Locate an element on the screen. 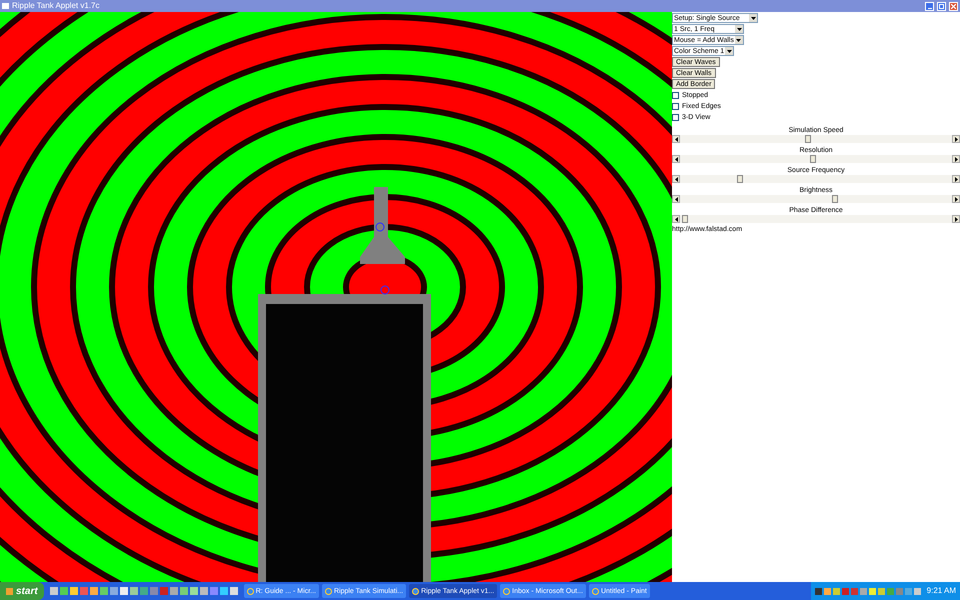 This screenshot has height=600, width=960. minimize-button is located at coordinates (929, 6).